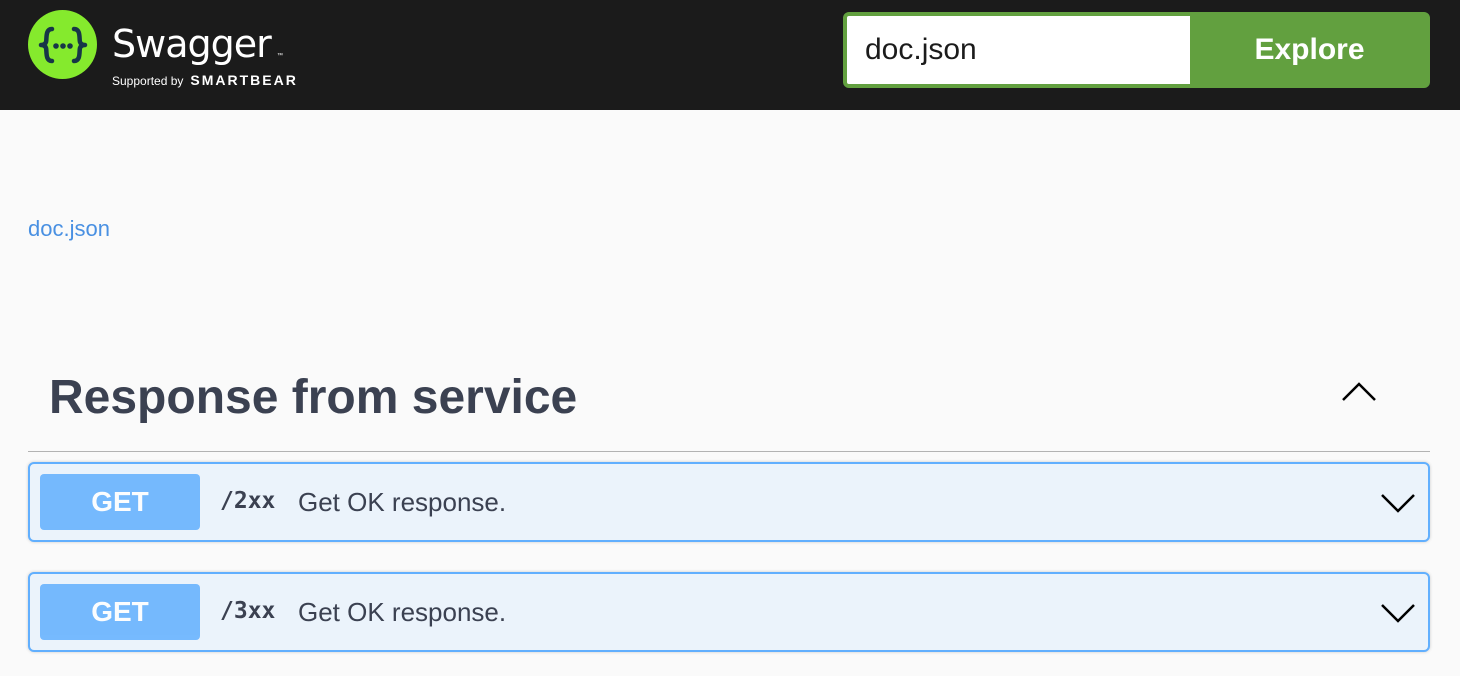  Describe the element at coordinates (729, 406) in the screenshot. I see `tag-section-header: Response from service` at that location.